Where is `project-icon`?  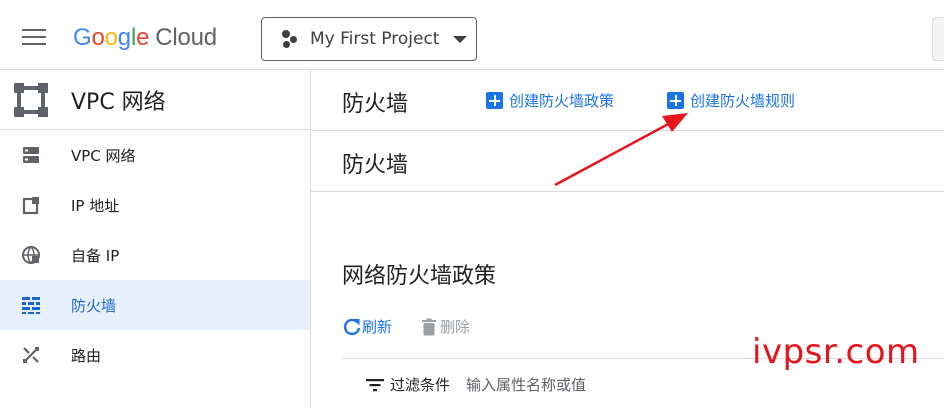
project-icon is located at coordinates (290, 39).